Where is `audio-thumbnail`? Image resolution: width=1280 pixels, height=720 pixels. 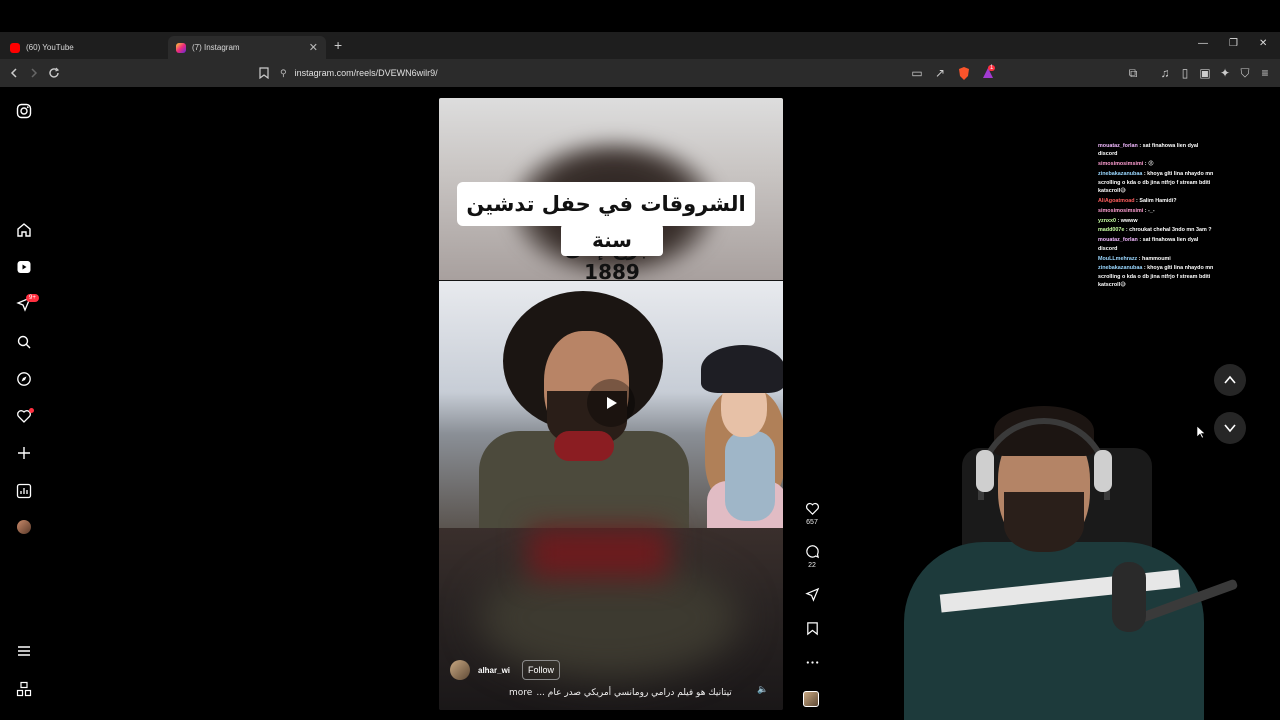
audio-thumbnail is located at coordinates (811, 699).